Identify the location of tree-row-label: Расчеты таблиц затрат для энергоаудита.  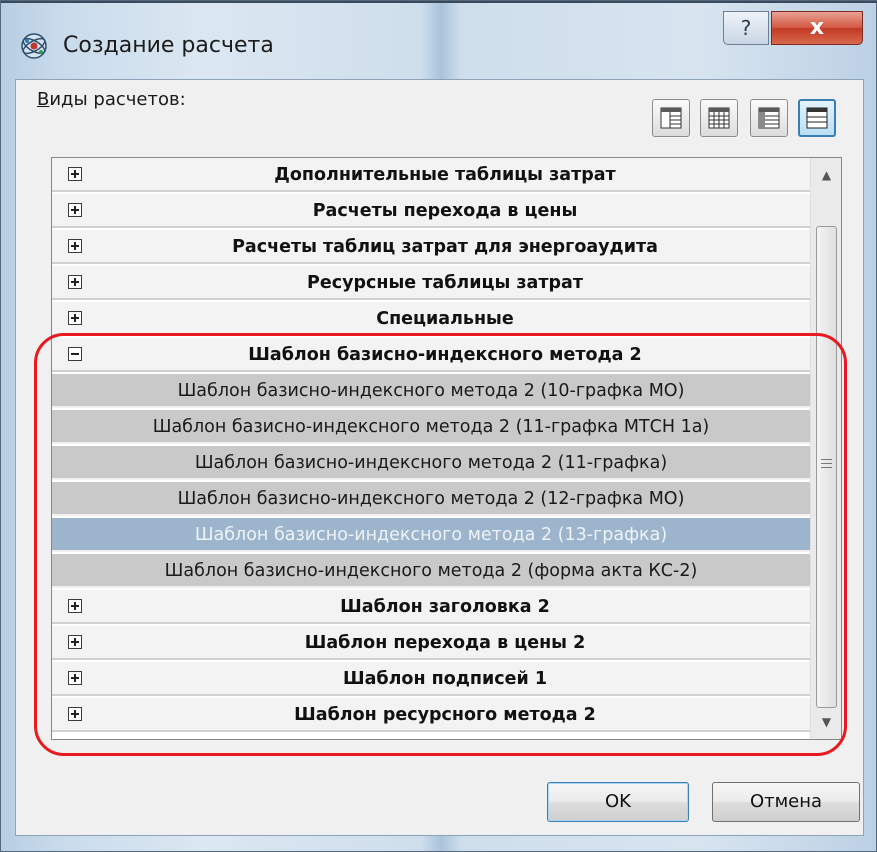
(445, 247).